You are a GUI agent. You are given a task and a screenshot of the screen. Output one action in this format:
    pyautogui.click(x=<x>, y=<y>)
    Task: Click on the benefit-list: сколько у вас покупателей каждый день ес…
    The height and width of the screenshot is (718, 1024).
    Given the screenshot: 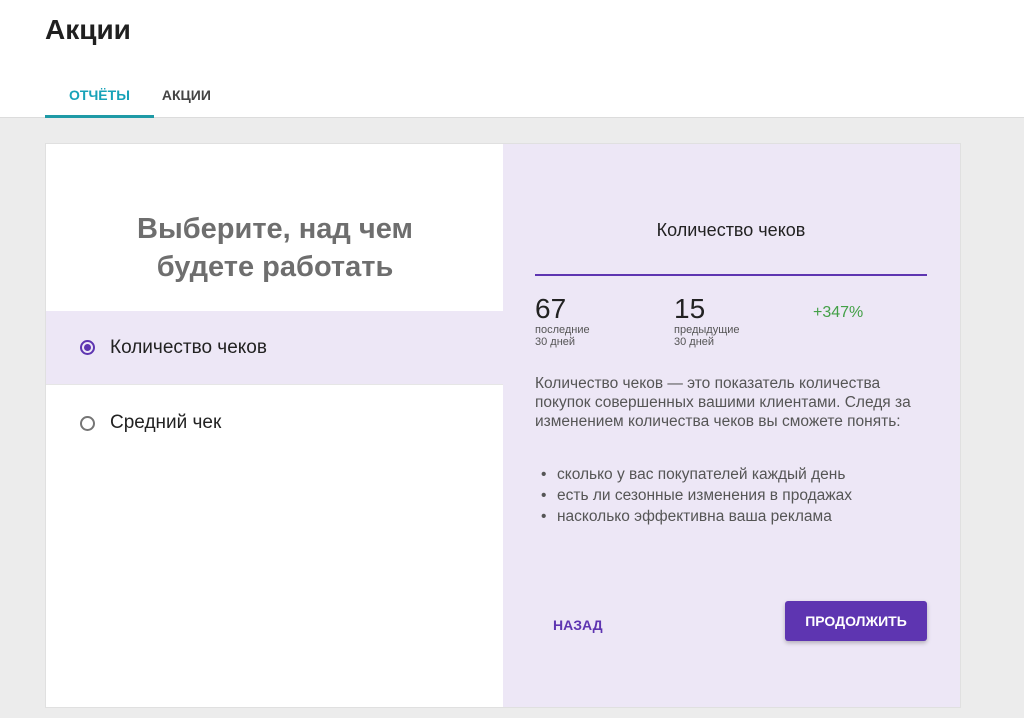 What is the action you would take?
    pyautogui.click(x=732, y=495)
    